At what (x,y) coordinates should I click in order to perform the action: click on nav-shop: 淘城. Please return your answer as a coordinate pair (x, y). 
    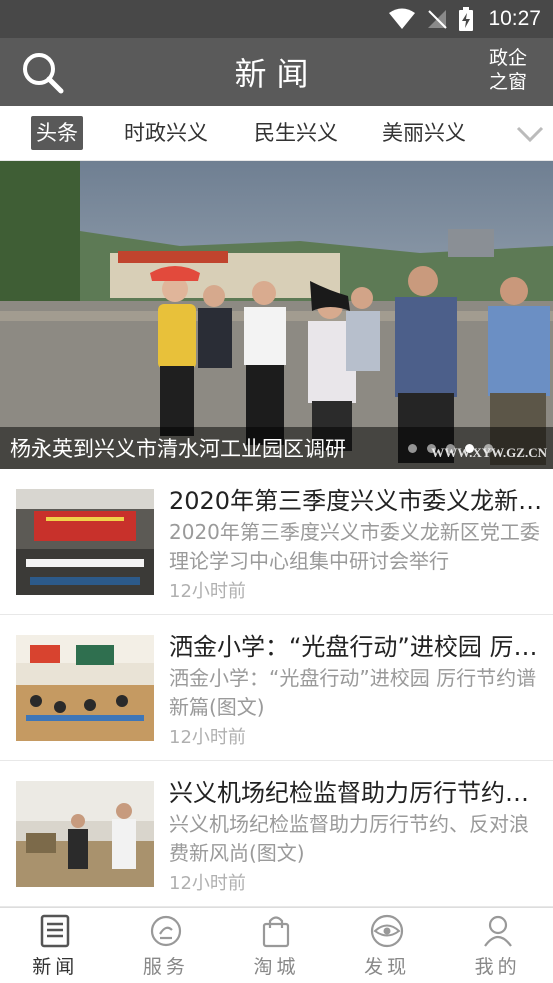
    Looking at the image, I should click on (276, 945).